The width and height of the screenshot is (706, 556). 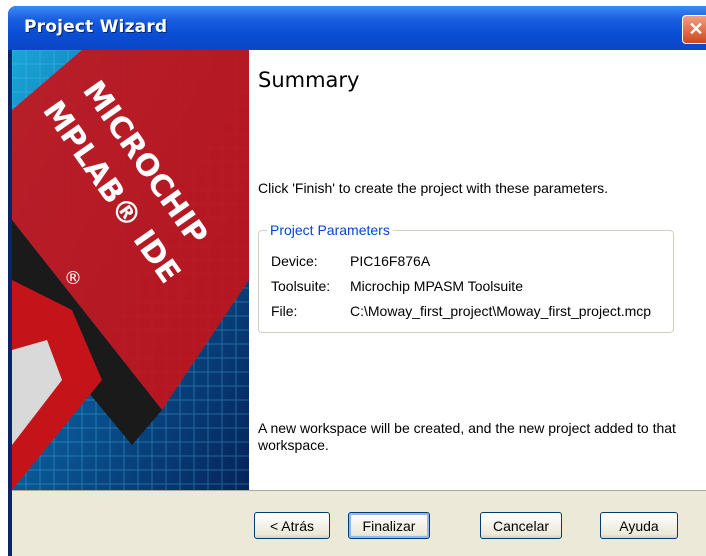 I want to click on cancel-button: Cancelar, so click(x=521, y=525).